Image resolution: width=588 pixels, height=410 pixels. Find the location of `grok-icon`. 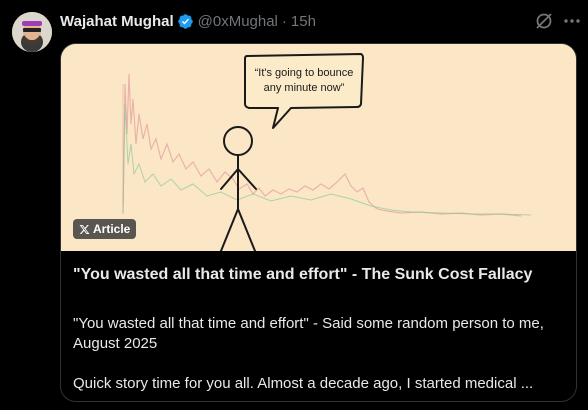

grok-icon is located at coordinates (544, 21).